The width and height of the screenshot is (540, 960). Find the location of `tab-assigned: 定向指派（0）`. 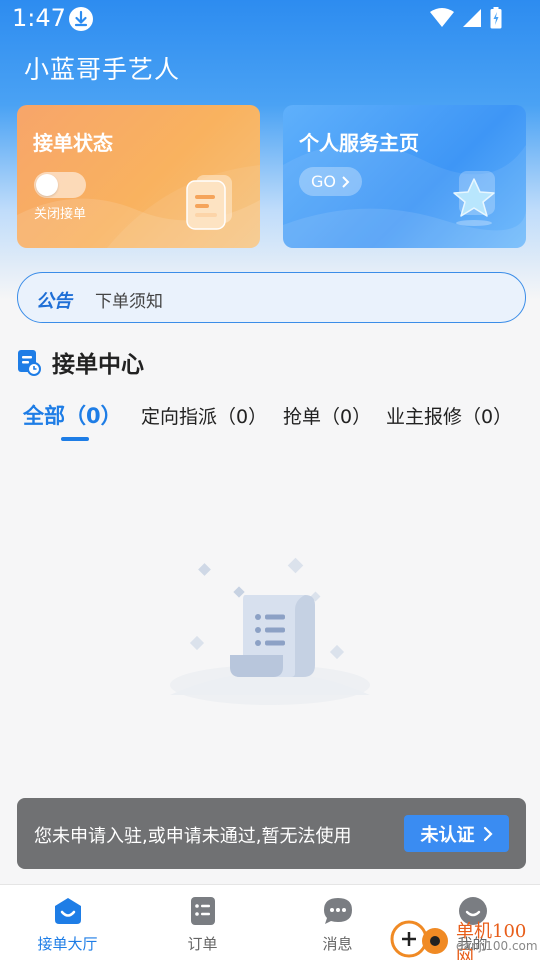

tab-assigned: 定向指派（0） is located at coordinates (204, 415).